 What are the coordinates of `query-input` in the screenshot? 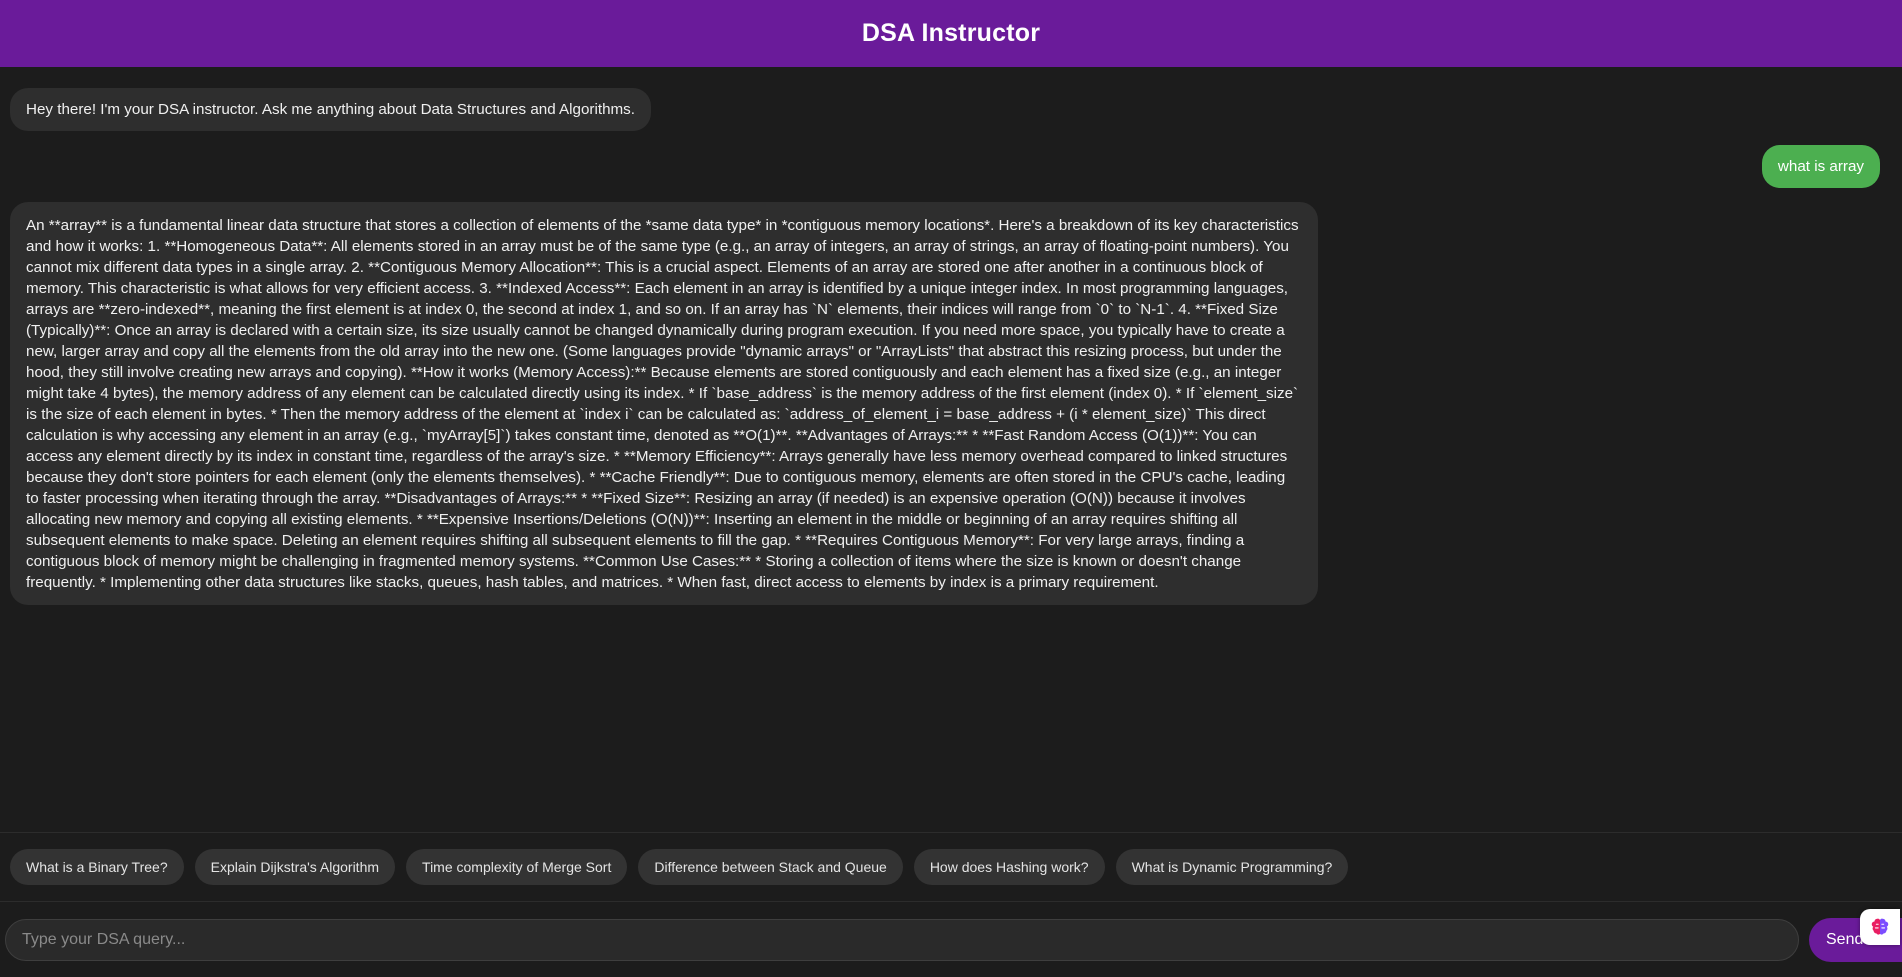 It's located at (902, 939).